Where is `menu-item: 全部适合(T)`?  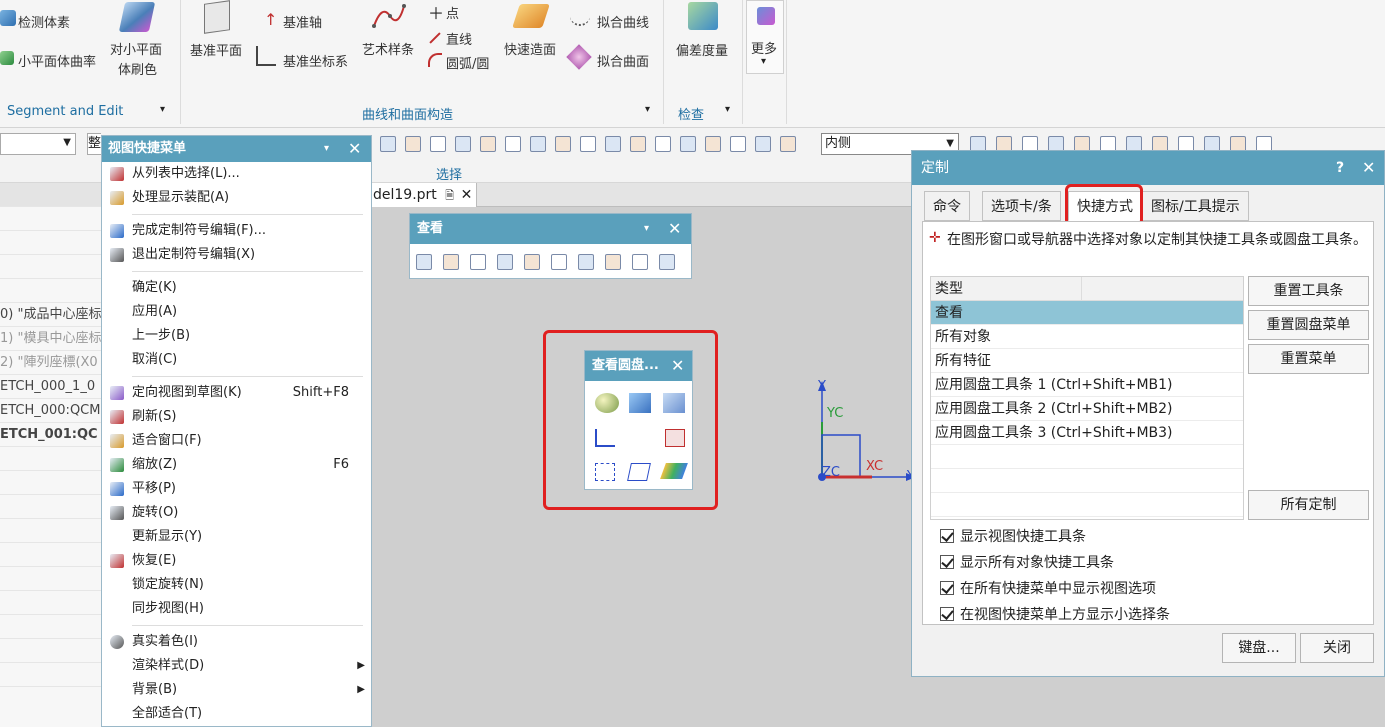
menu-item: 全部适合(T) is located at coordinates (236, 714).